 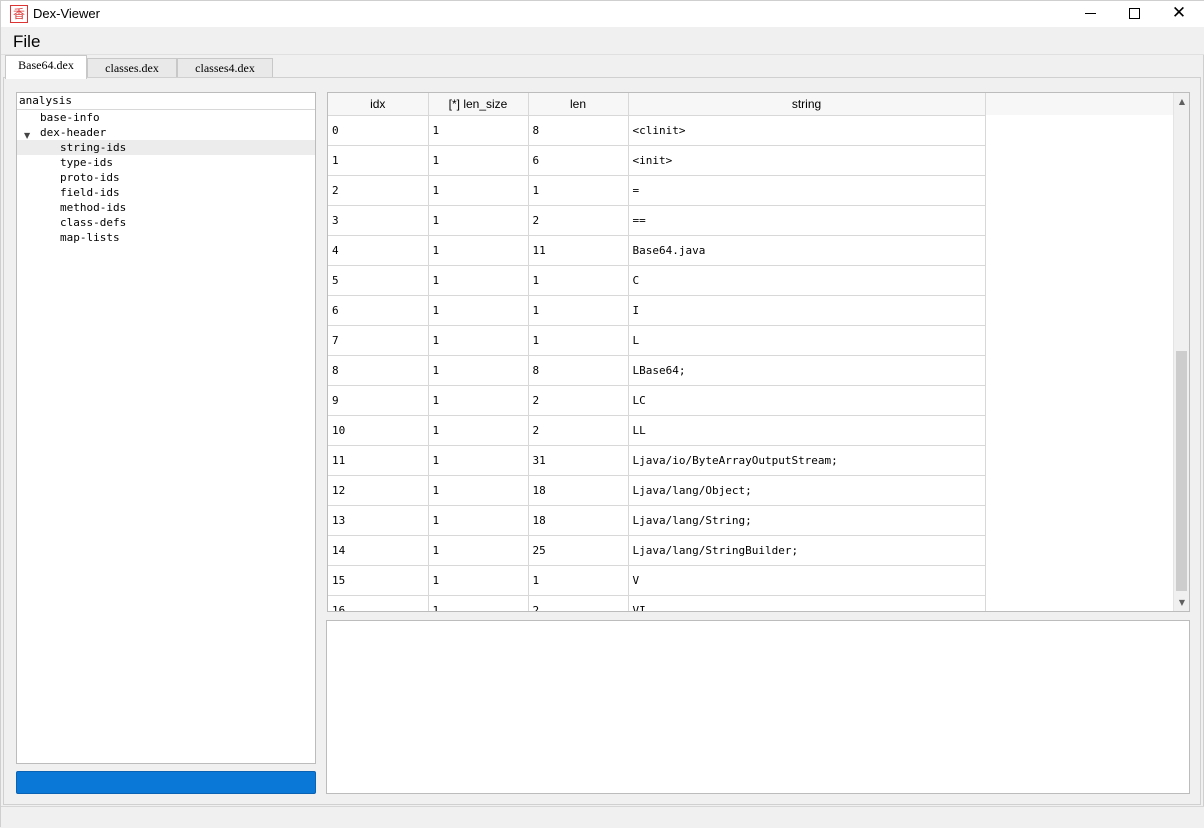 I want to click on cell-idx: 2, so click(x=378, y=190).